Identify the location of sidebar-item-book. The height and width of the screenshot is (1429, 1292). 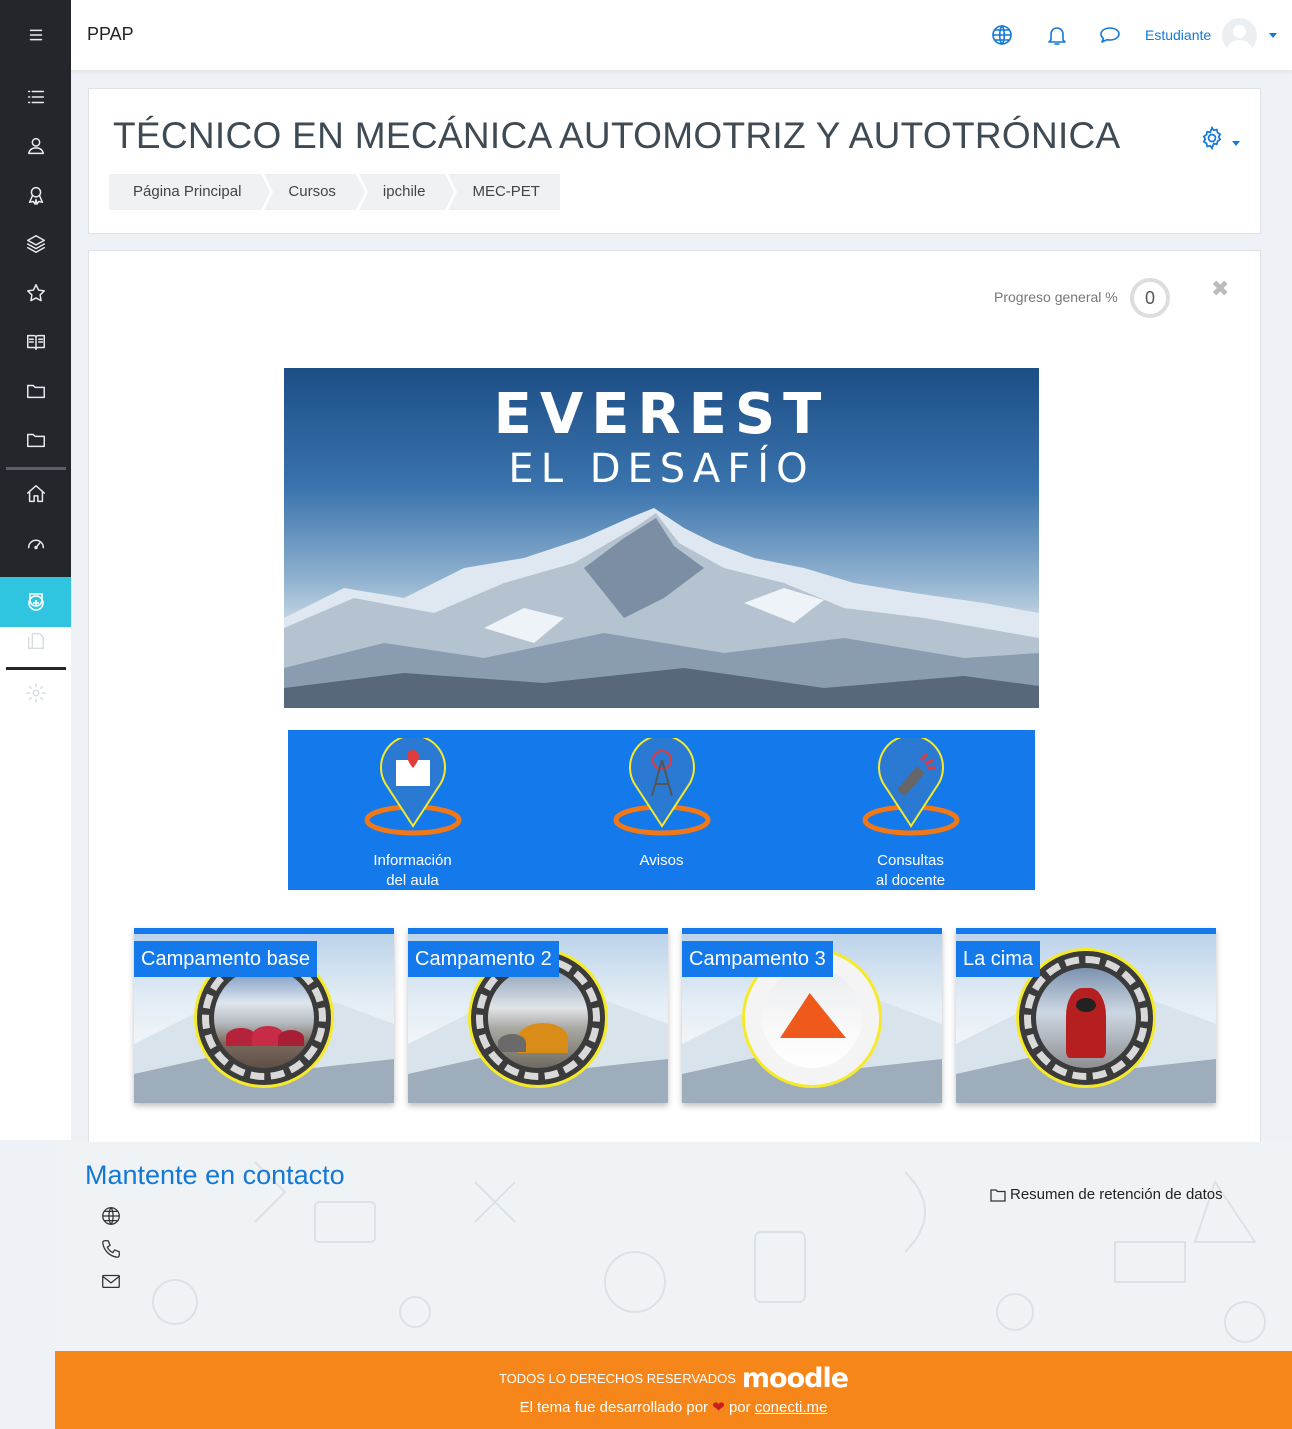
(35, 341).